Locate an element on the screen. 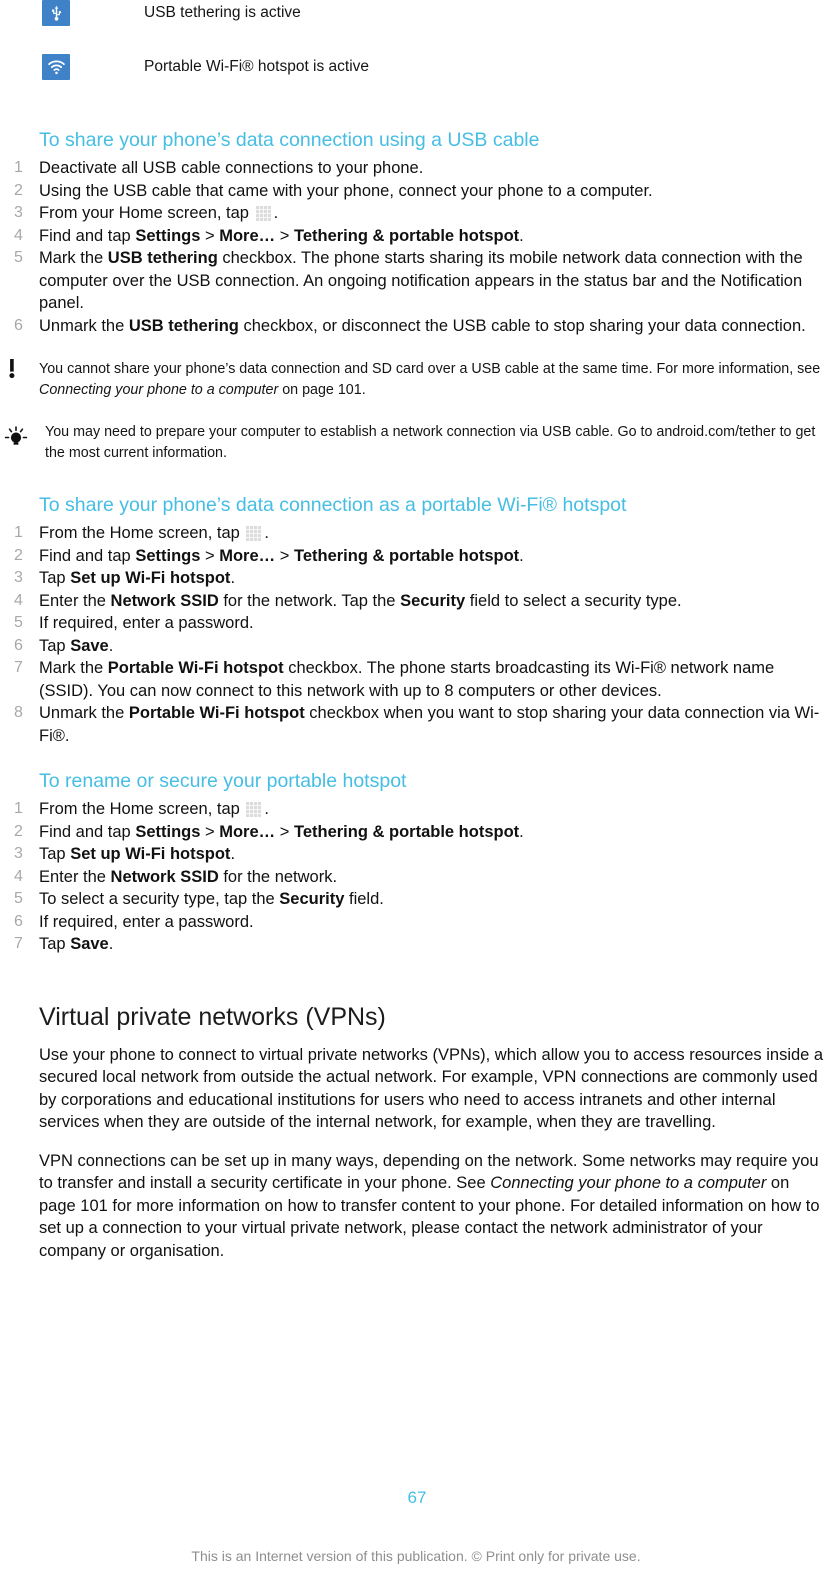  heading-vpn: Virtual private networks (VPNs) is located at coordinates (212, 1016).